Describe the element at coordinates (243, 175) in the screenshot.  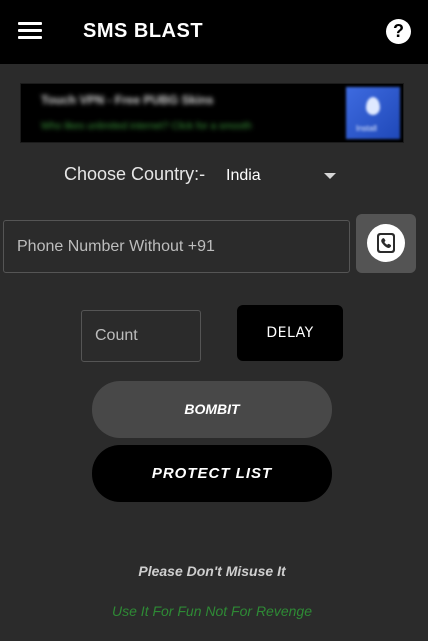
I see `country-selected-value: India` at that location.